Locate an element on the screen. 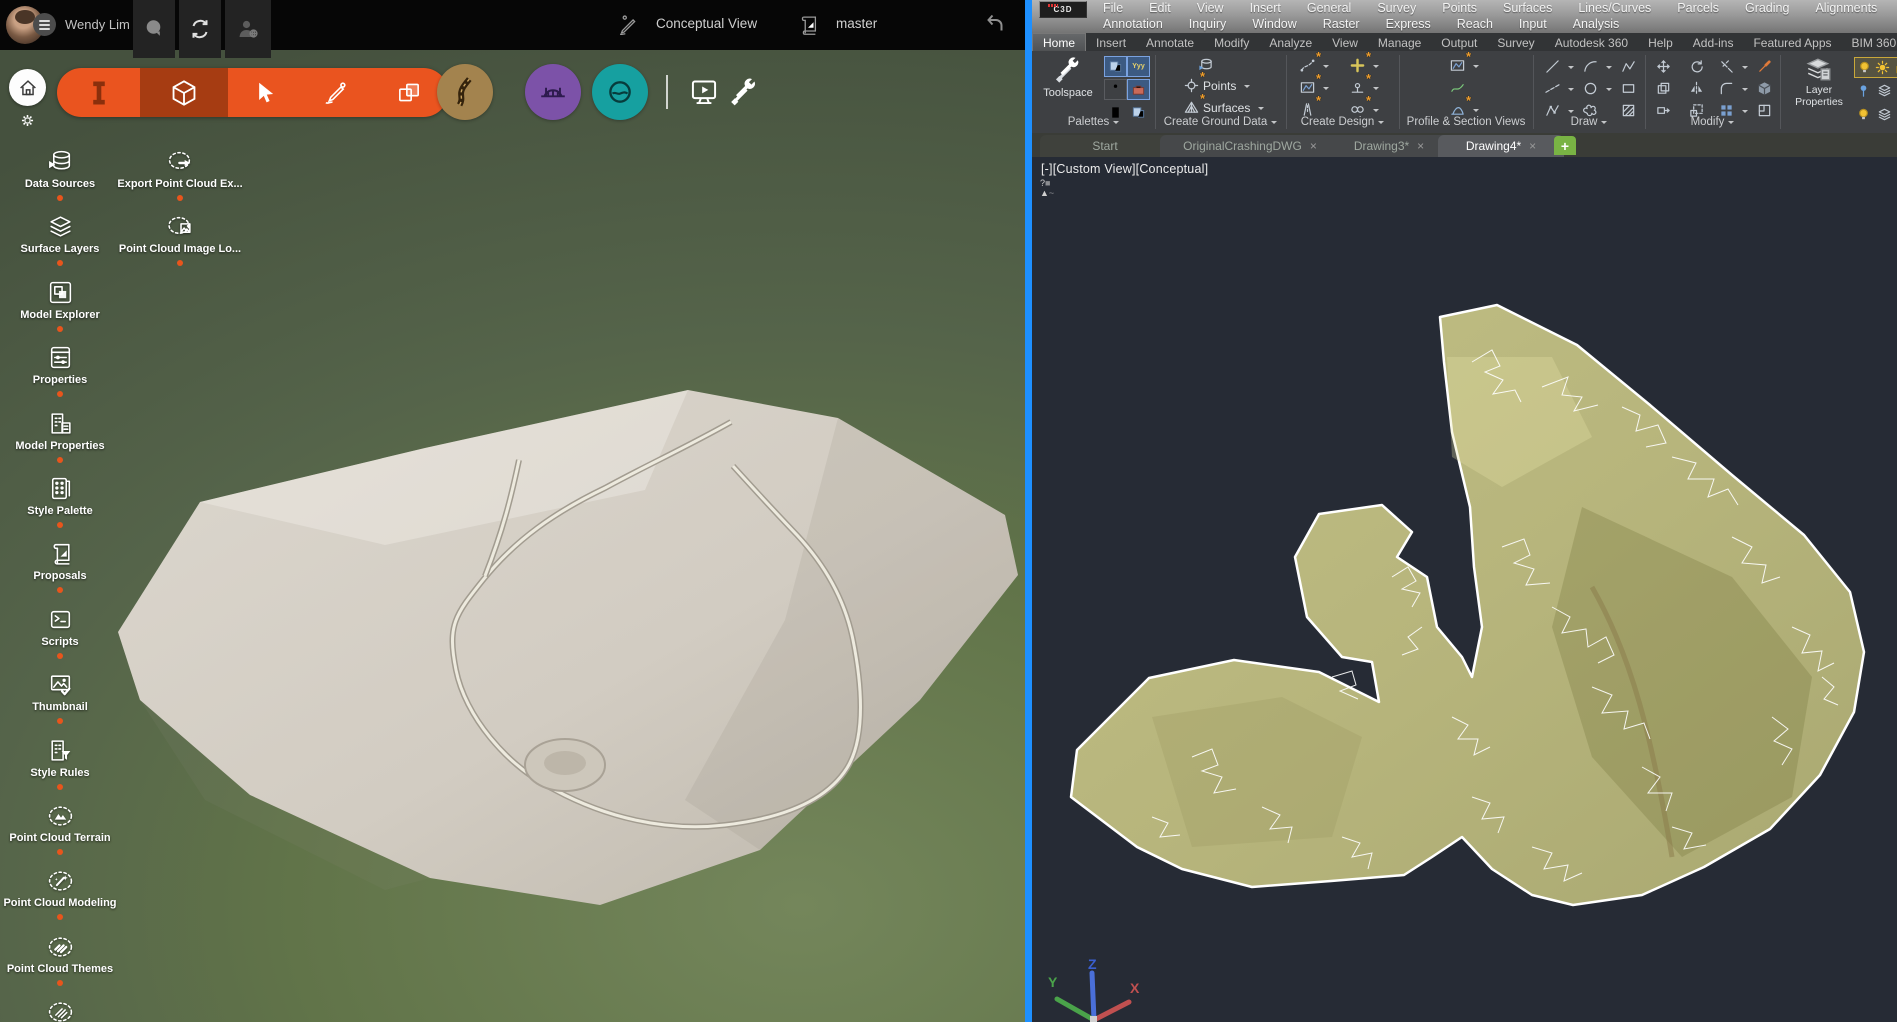 The height and width of the screenshot is (1022, 1897). draw-xline-button is located at coordinates (1559, 88).